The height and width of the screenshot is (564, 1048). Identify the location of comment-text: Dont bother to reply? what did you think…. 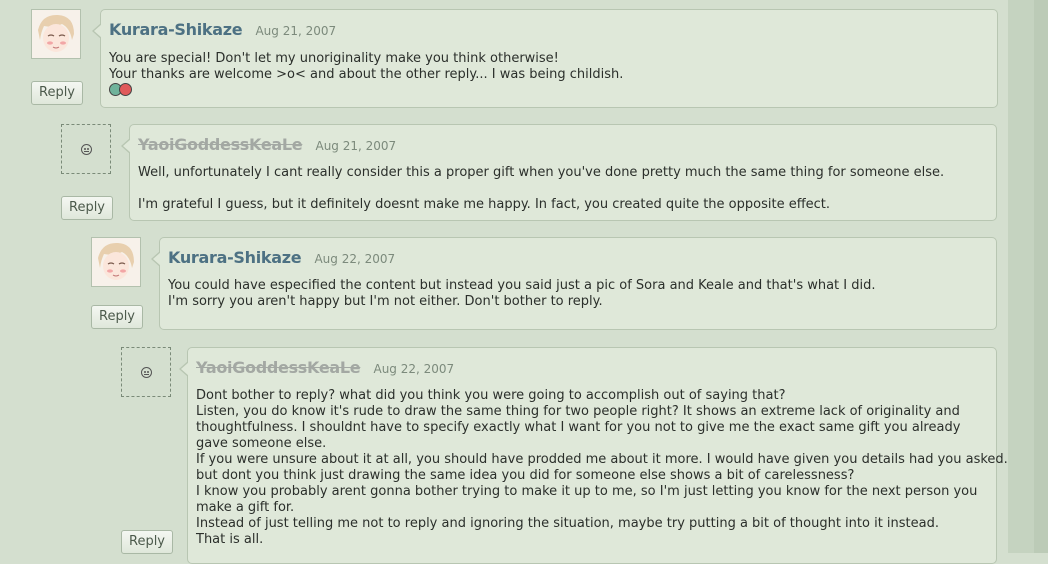
(491, 395).